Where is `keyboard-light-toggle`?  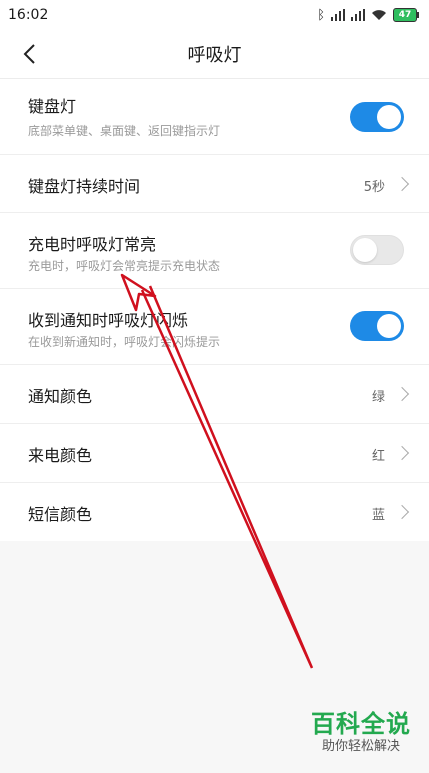
keyboard-light-toggle is located at coordinates (377, 117).